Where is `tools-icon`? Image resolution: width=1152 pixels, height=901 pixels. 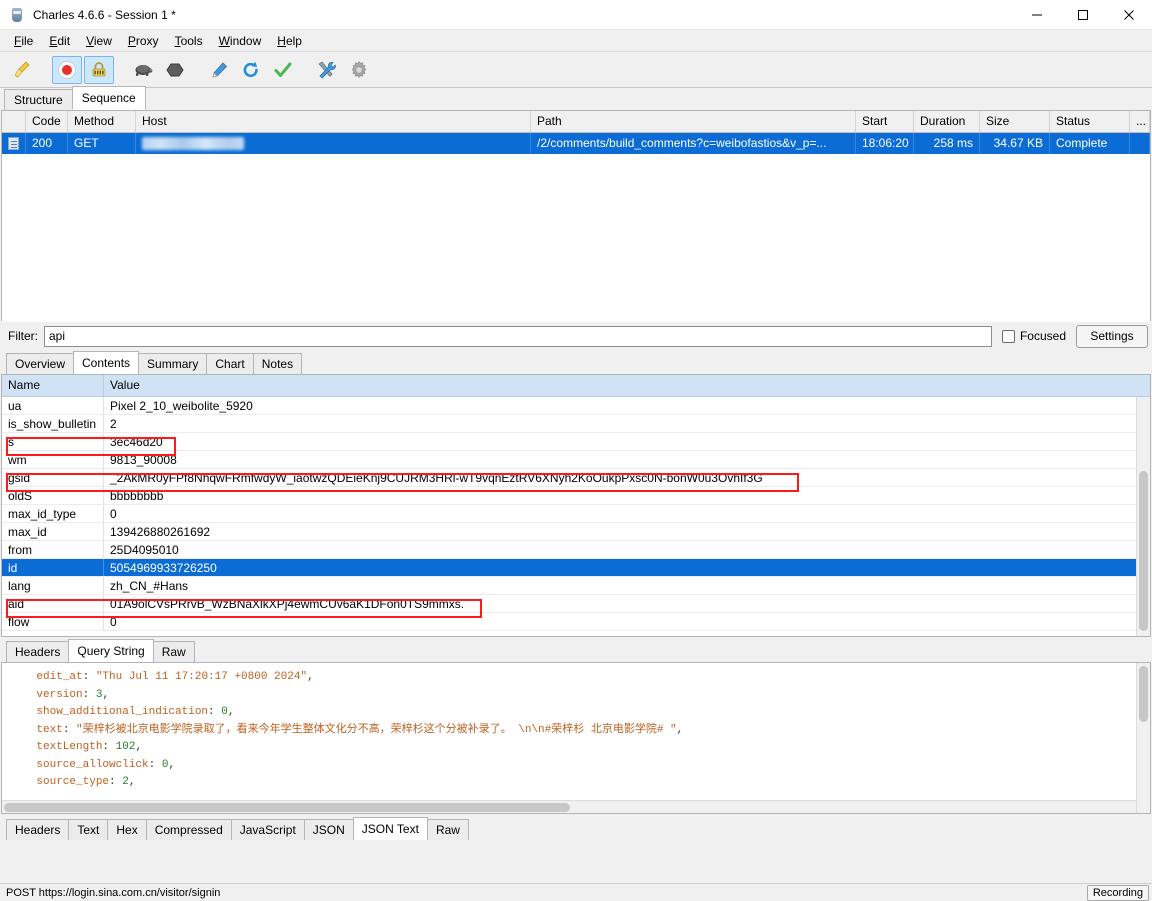
tools-icon is located at coordinates (327, 70).